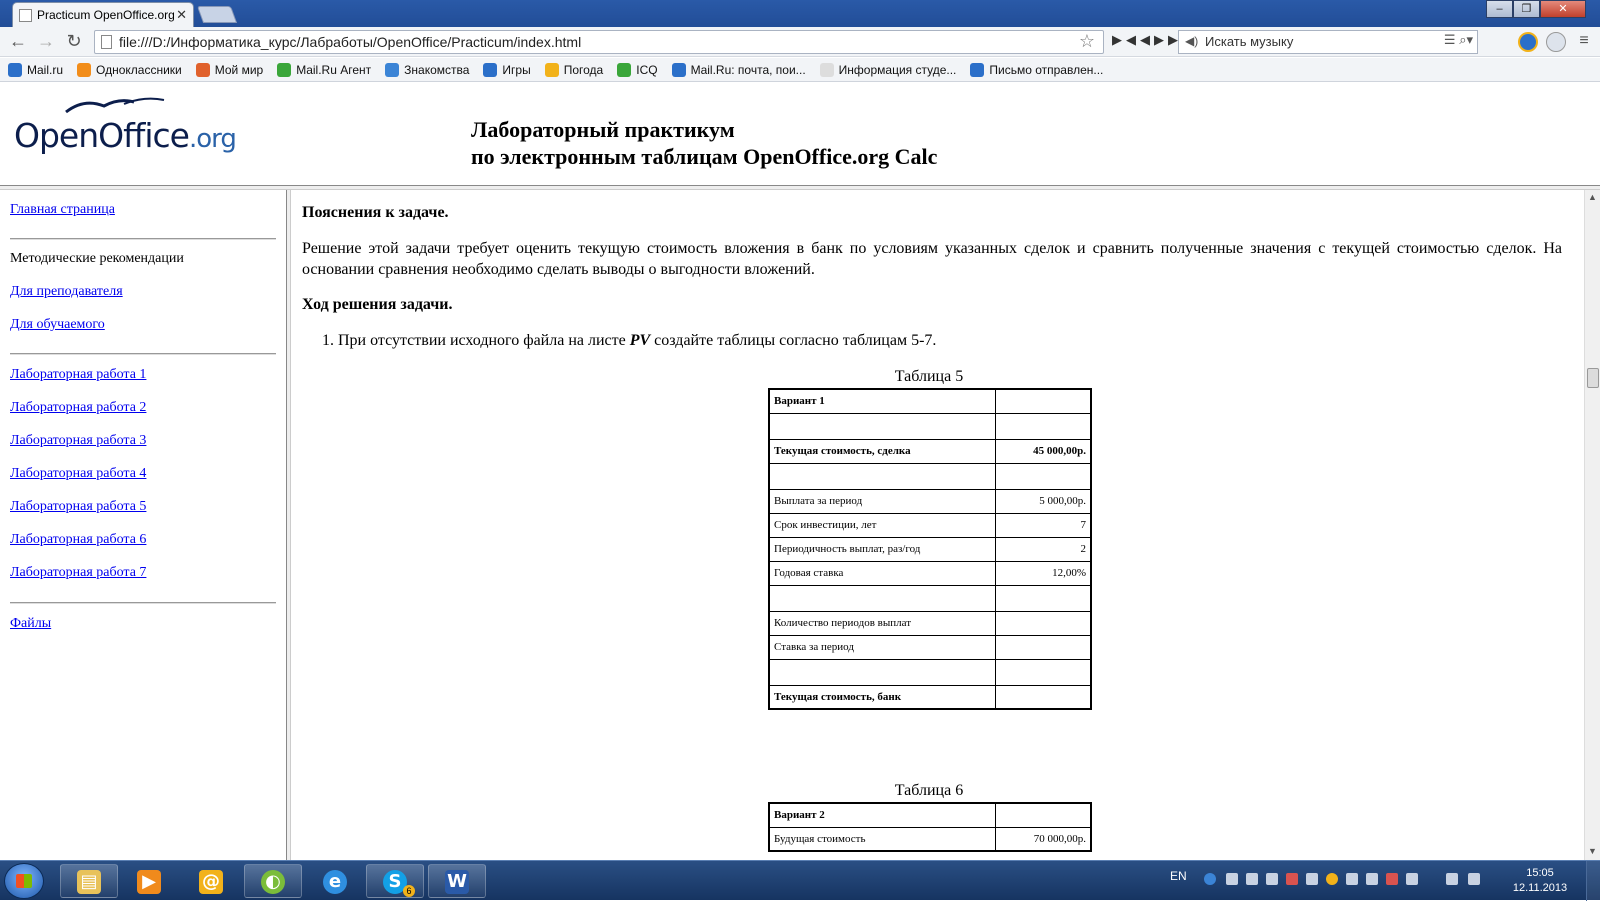 The width and height of the screenshot is (1600, 901). I want to click on taskbar-word: W, so click(457, 881).